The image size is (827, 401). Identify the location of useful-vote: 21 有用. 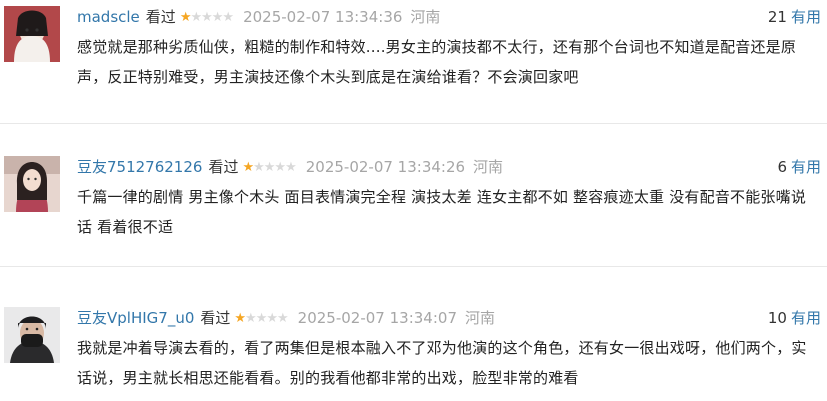
(794, 17).